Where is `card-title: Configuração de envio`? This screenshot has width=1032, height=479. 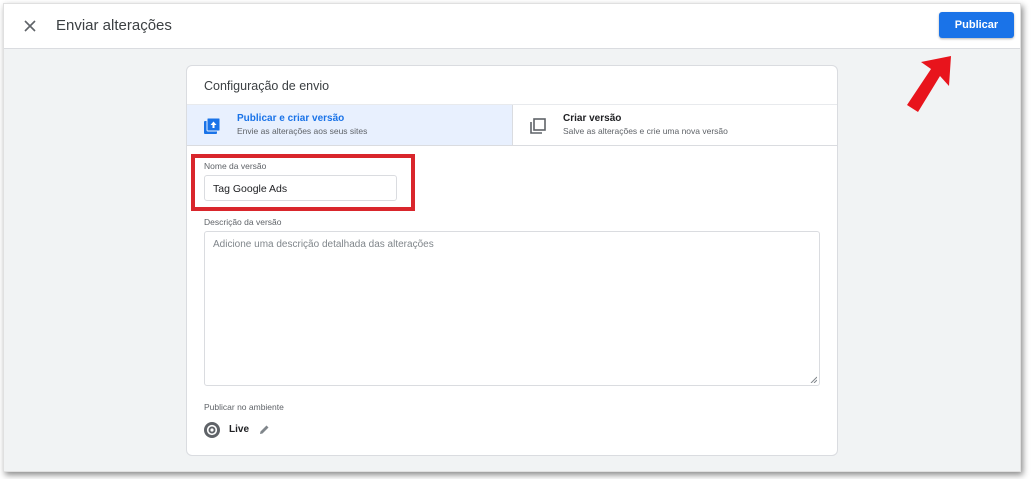
card-title: Configuração de envio is located at coordinates (267, 86).